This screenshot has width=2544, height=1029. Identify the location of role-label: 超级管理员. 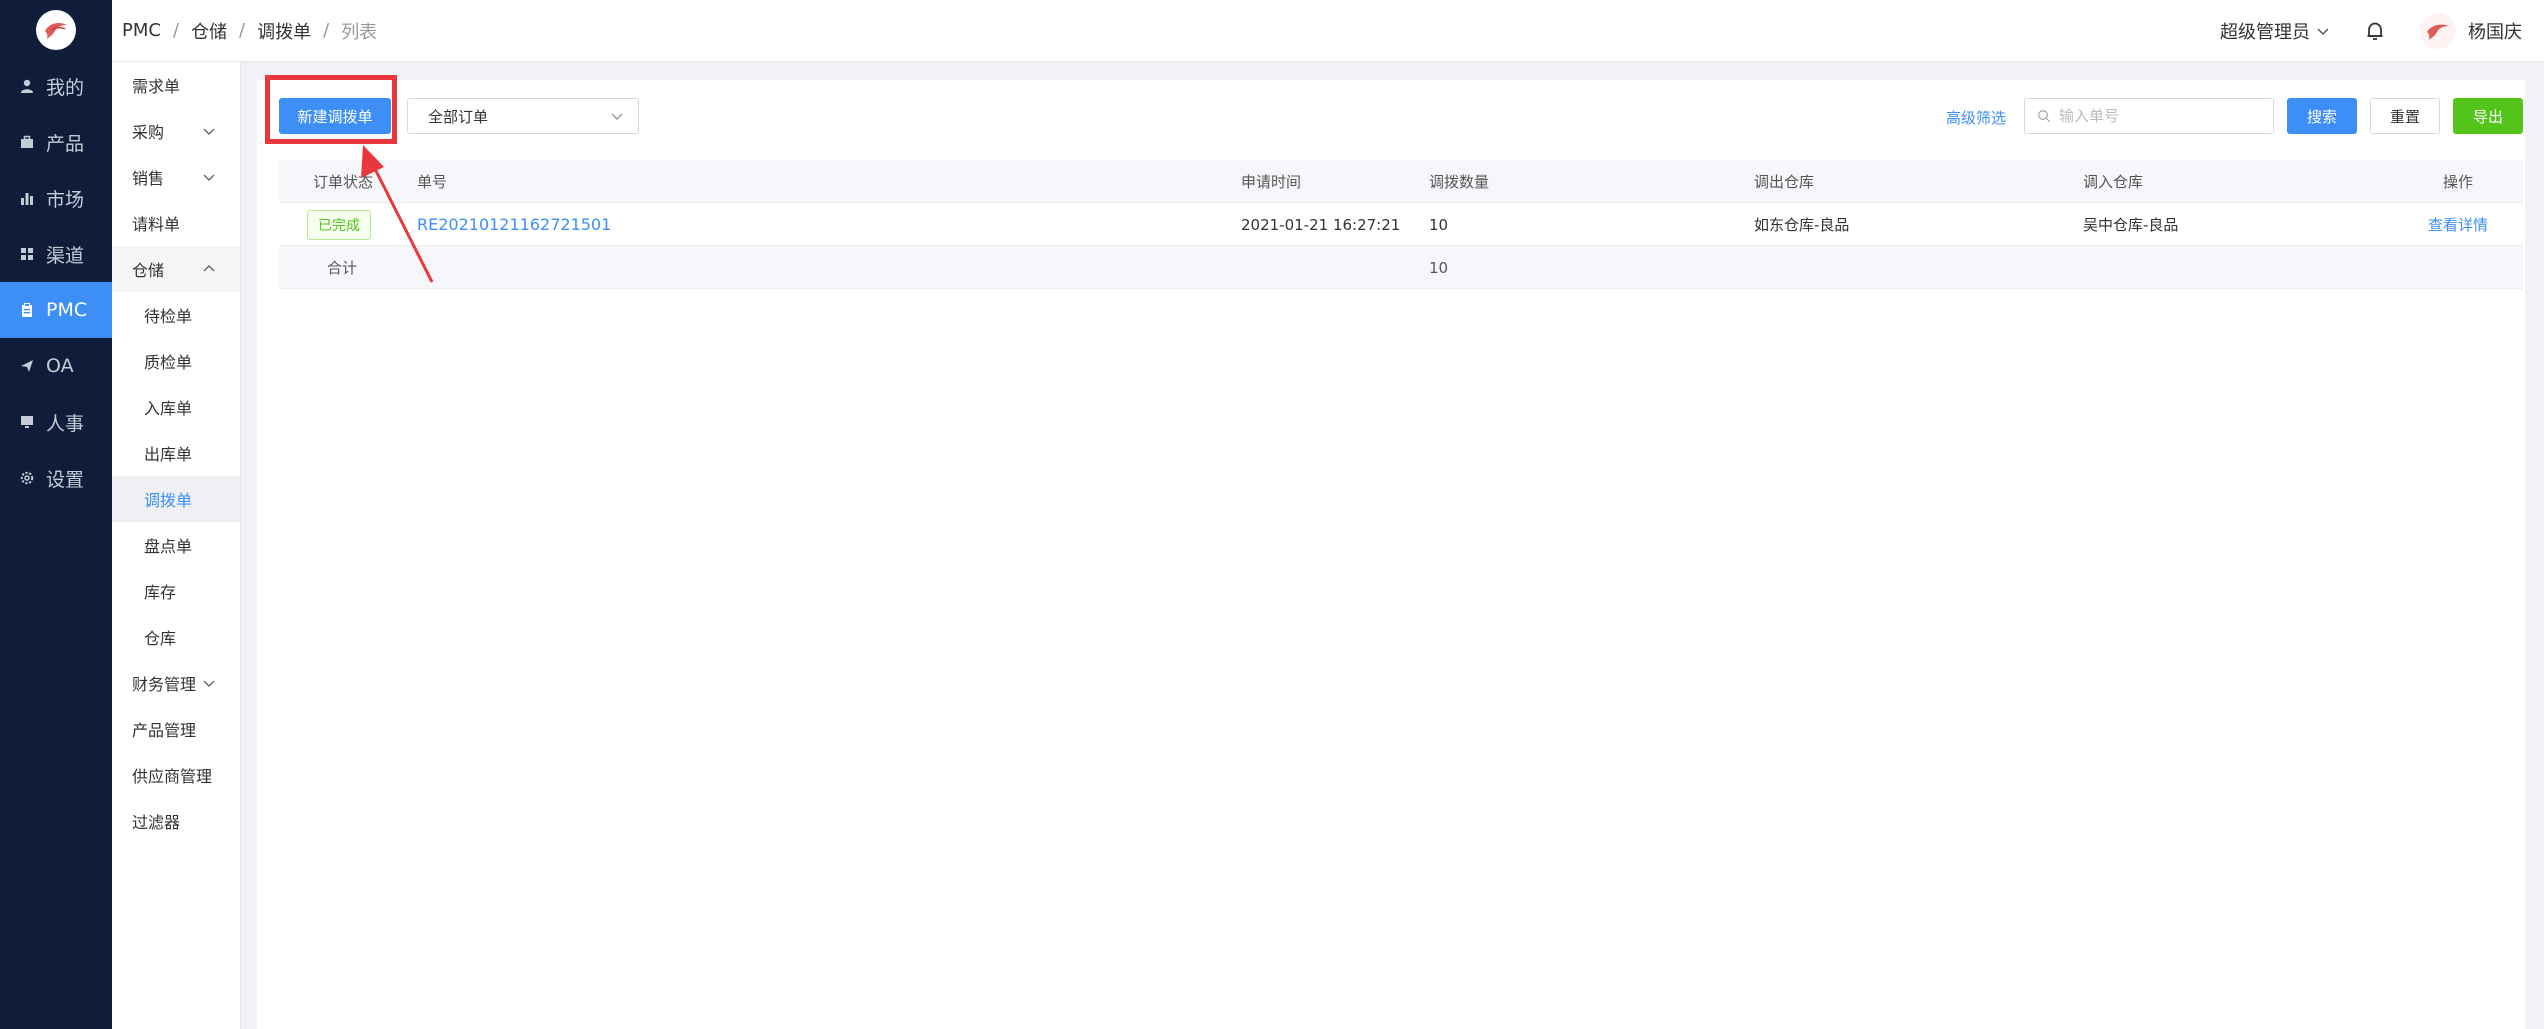
(2265, 32).